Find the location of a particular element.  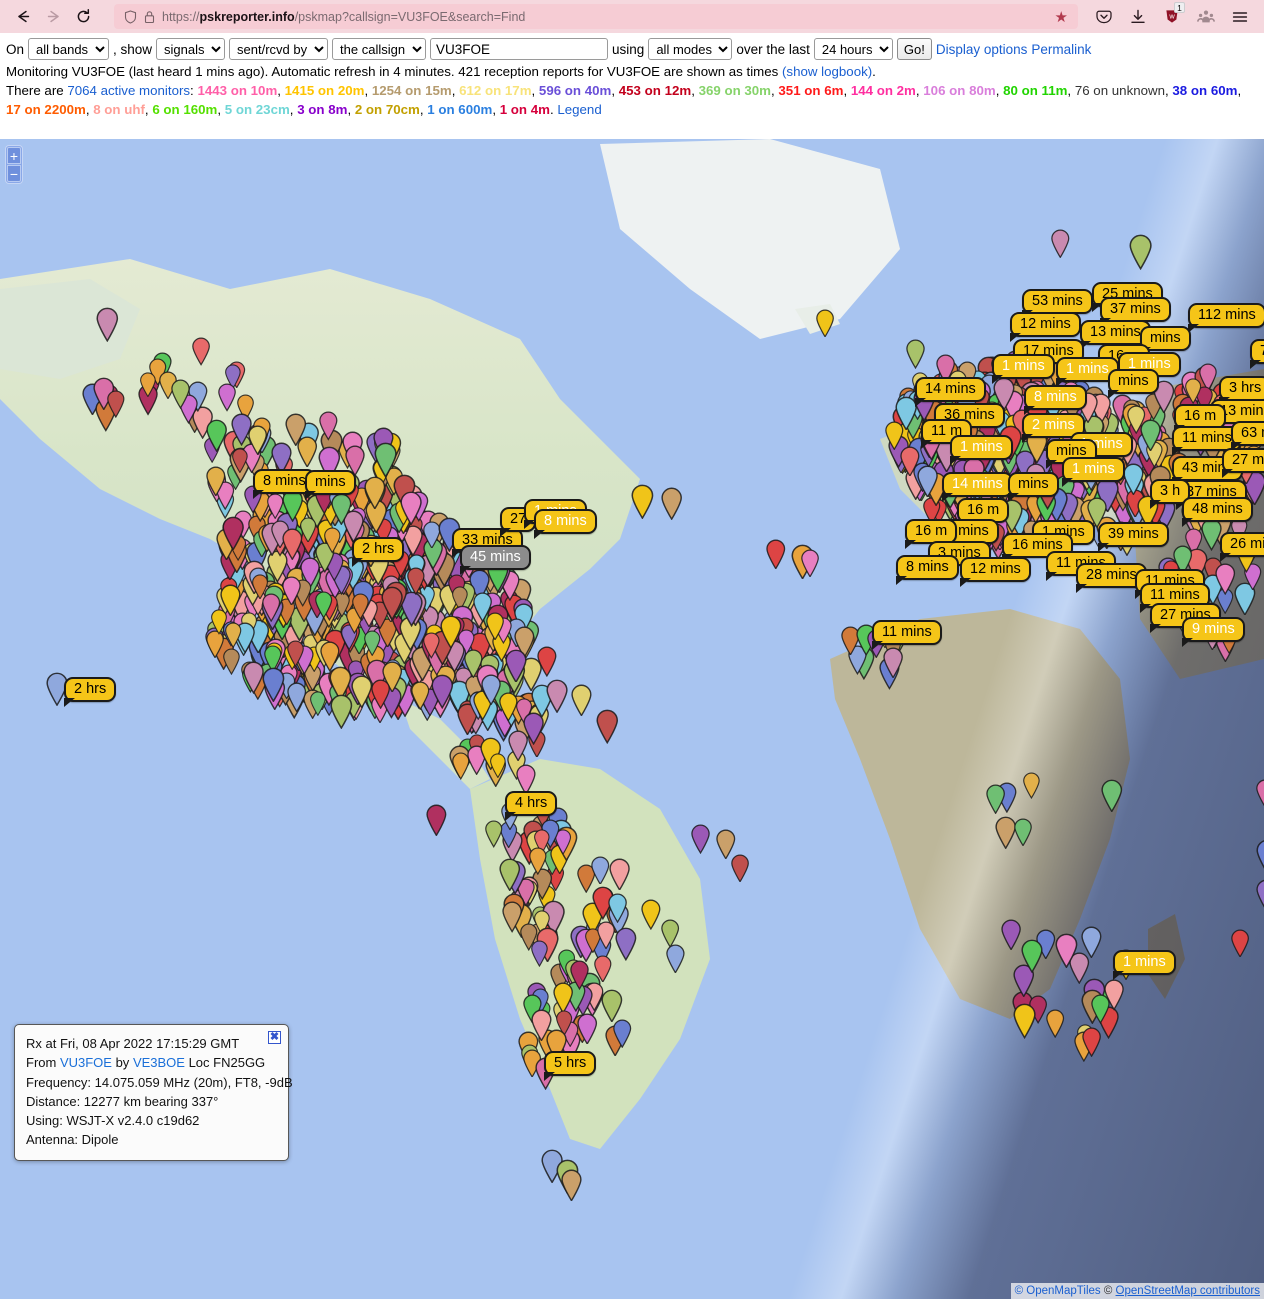

display-options-link: Display options is located at coordinates (982, 49).